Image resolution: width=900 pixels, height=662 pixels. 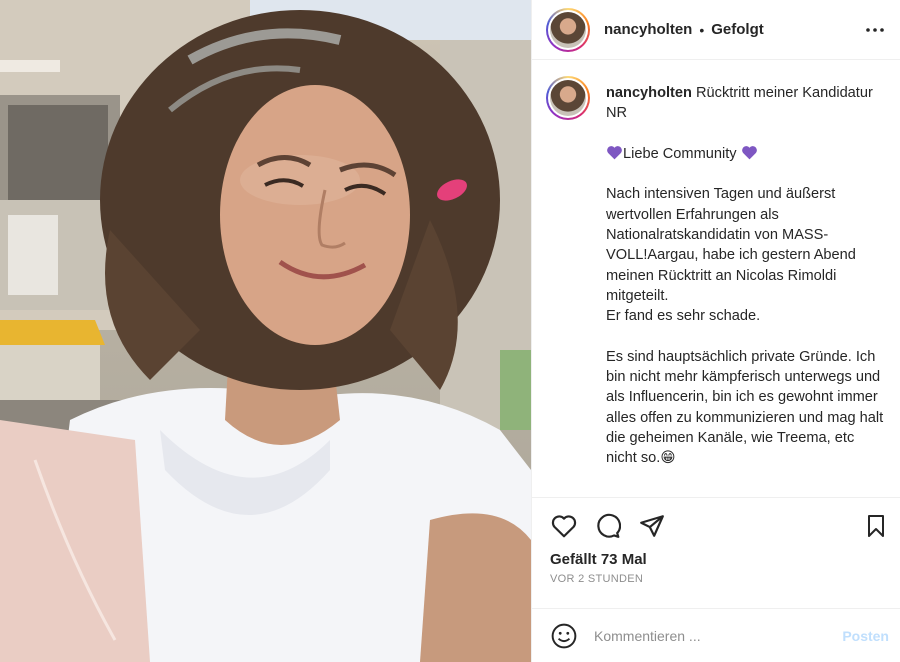 I want to click on post-timestamp: VOR 2 STUNDEN, so click(x=597, y=579).